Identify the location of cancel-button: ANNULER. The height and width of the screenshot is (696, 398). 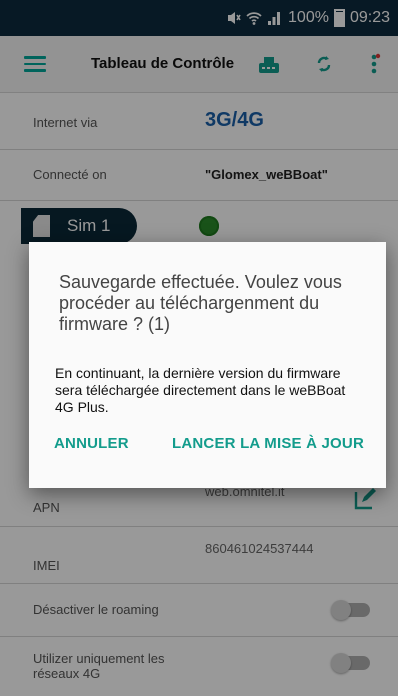
(91, 443).